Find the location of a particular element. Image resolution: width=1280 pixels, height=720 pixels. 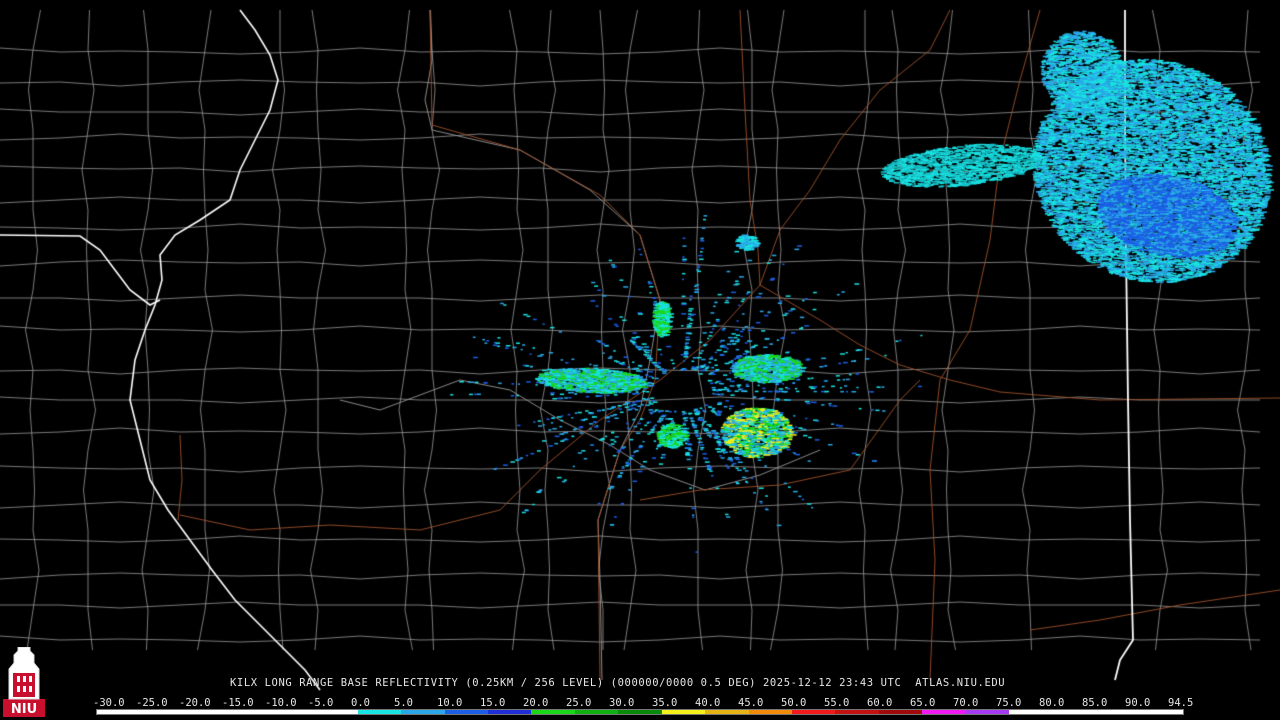

scale-label: 75.0 is located at coordinates (1009, 703).